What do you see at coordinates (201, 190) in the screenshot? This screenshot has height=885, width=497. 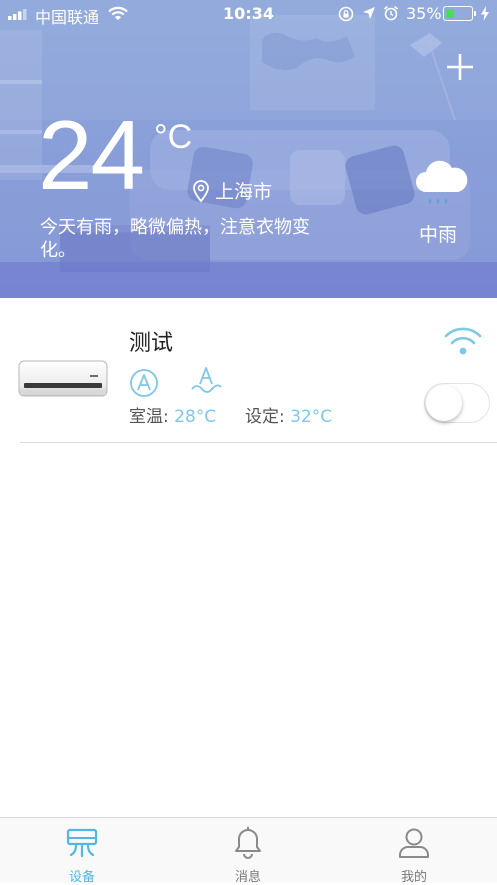 I see `location-pin-icon` at bounding box center [201, 190].